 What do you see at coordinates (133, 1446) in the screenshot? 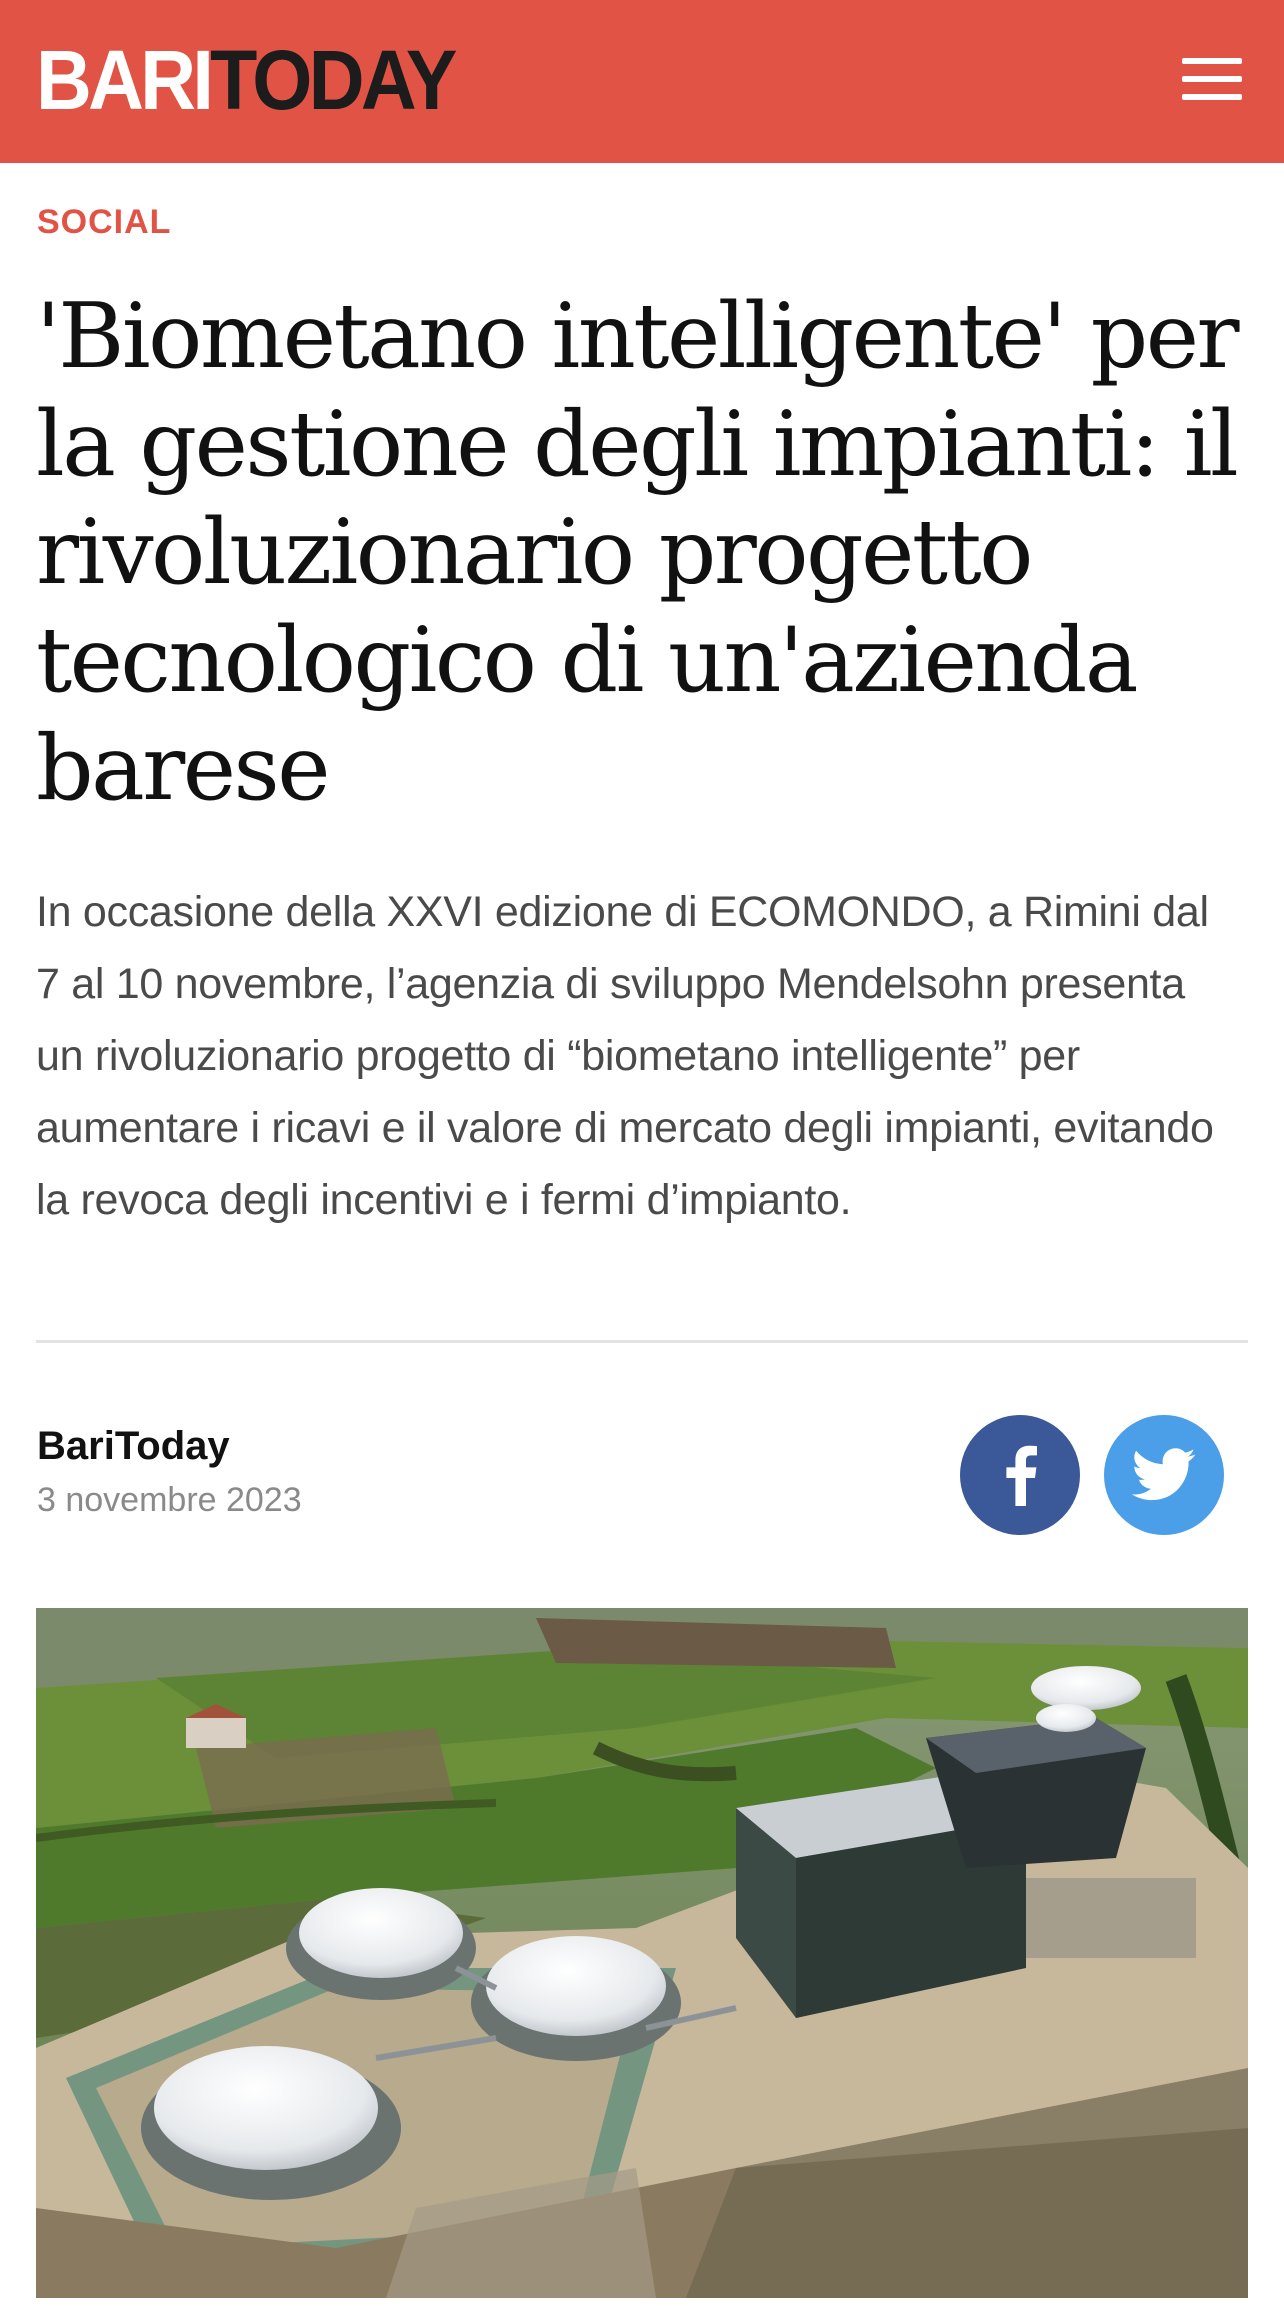
I see `article-author: BariToday` at bounding box center [133, 1446].